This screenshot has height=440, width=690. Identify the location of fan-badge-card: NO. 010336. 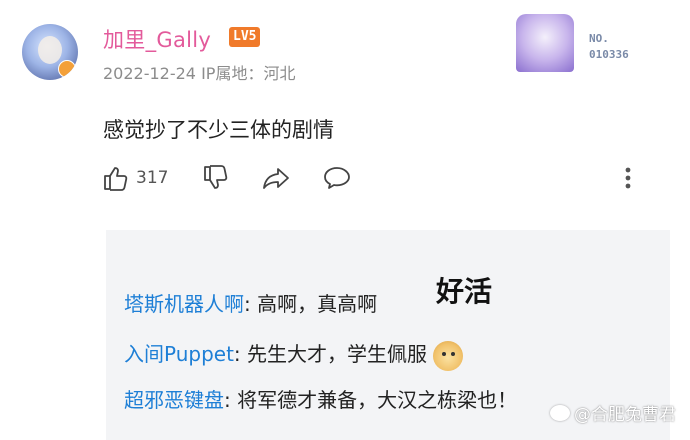
(581, 43).